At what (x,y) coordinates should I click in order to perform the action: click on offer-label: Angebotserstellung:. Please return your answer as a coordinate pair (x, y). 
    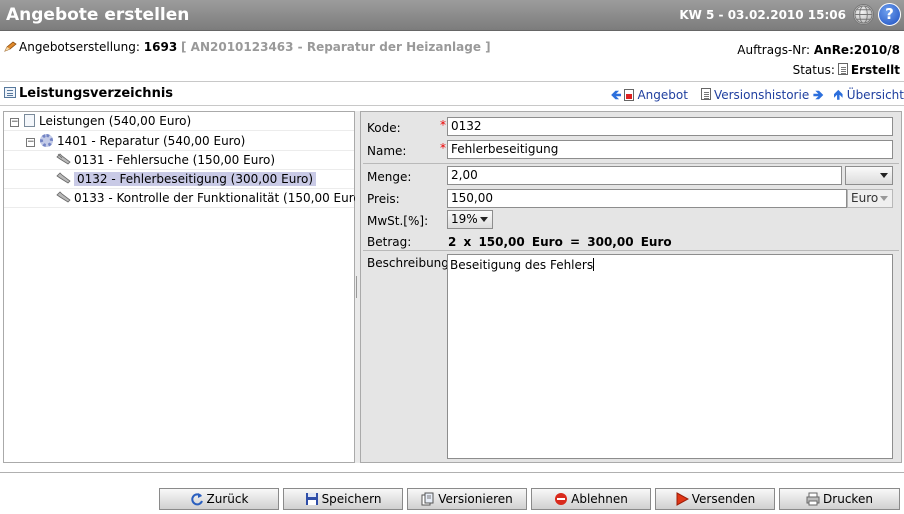
    Looking at the image, I should click on (79, 47).